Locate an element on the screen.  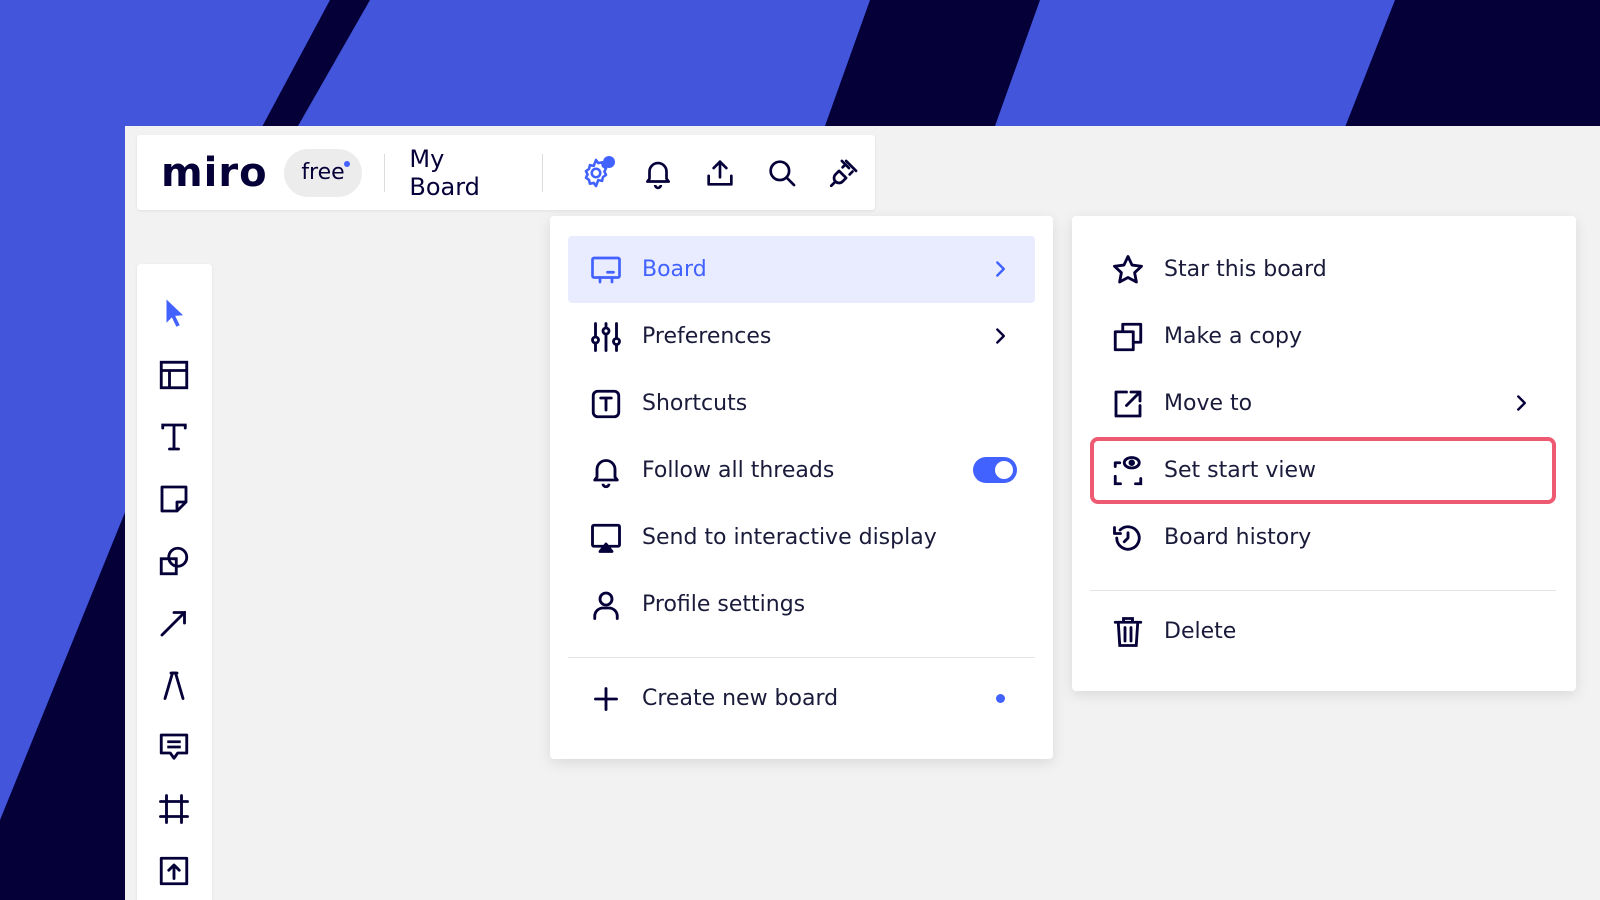
person-icon is located at coordinates (606, 605).